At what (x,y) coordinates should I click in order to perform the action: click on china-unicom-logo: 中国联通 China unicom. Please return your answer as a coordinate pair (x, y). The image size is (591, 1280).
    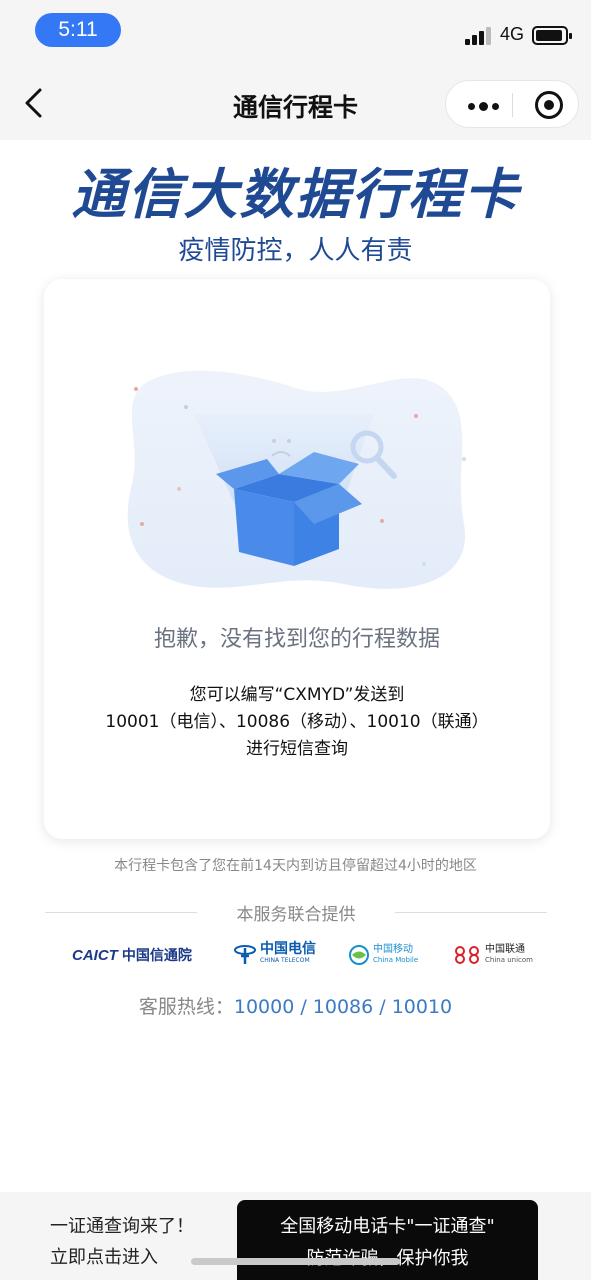
    Looking at the image, I should click on (492, 955).